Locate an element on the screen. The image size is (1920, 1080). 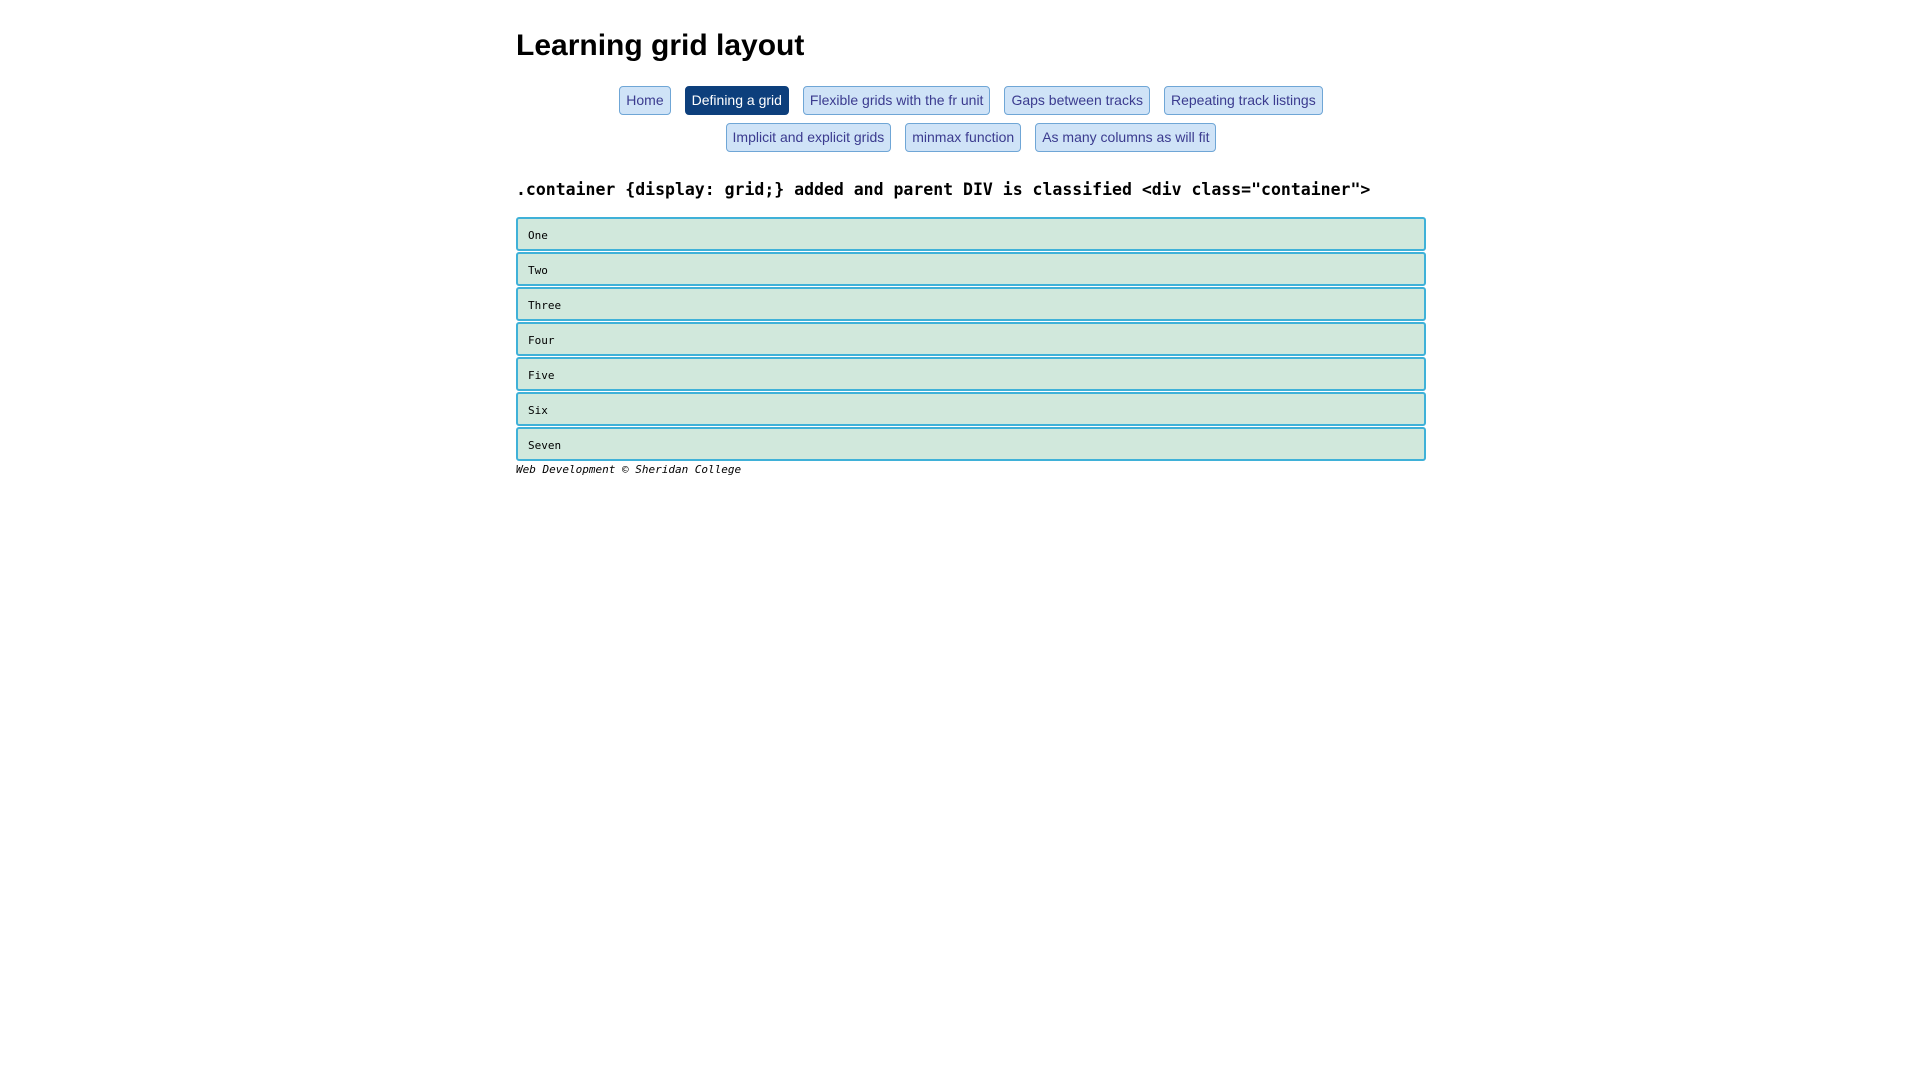
nav-link-repeating-track-listings: Repeating track listings is located at coordinates (1243, 100).